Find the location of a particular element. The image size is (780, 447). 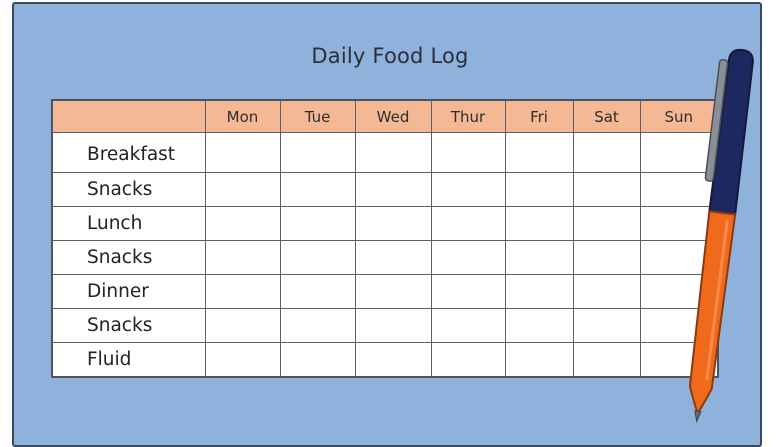

table-row: Lunch is located at coordinates (385, 223).